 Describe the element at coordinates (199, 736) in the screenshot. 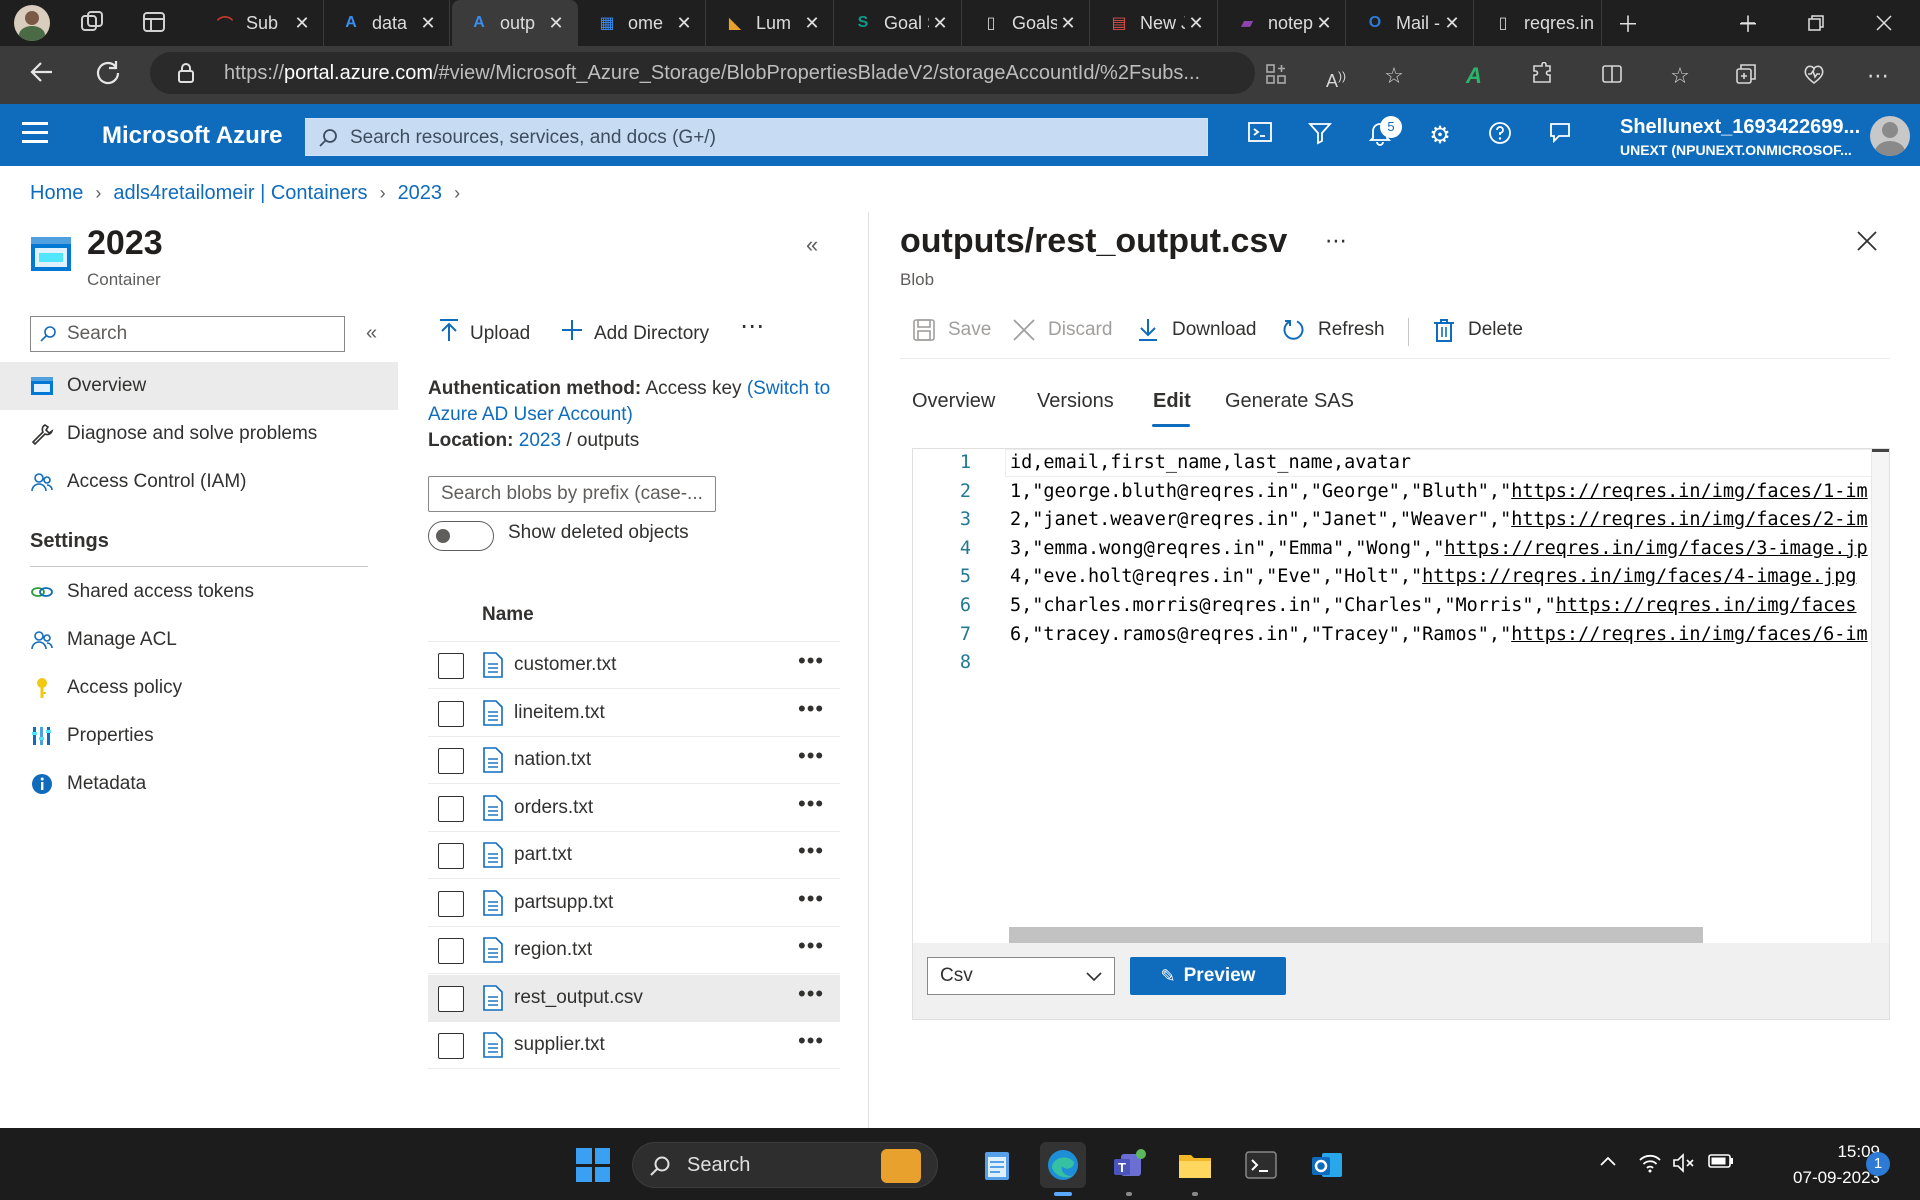

I see `menu-item-properties: Properties` at that location.